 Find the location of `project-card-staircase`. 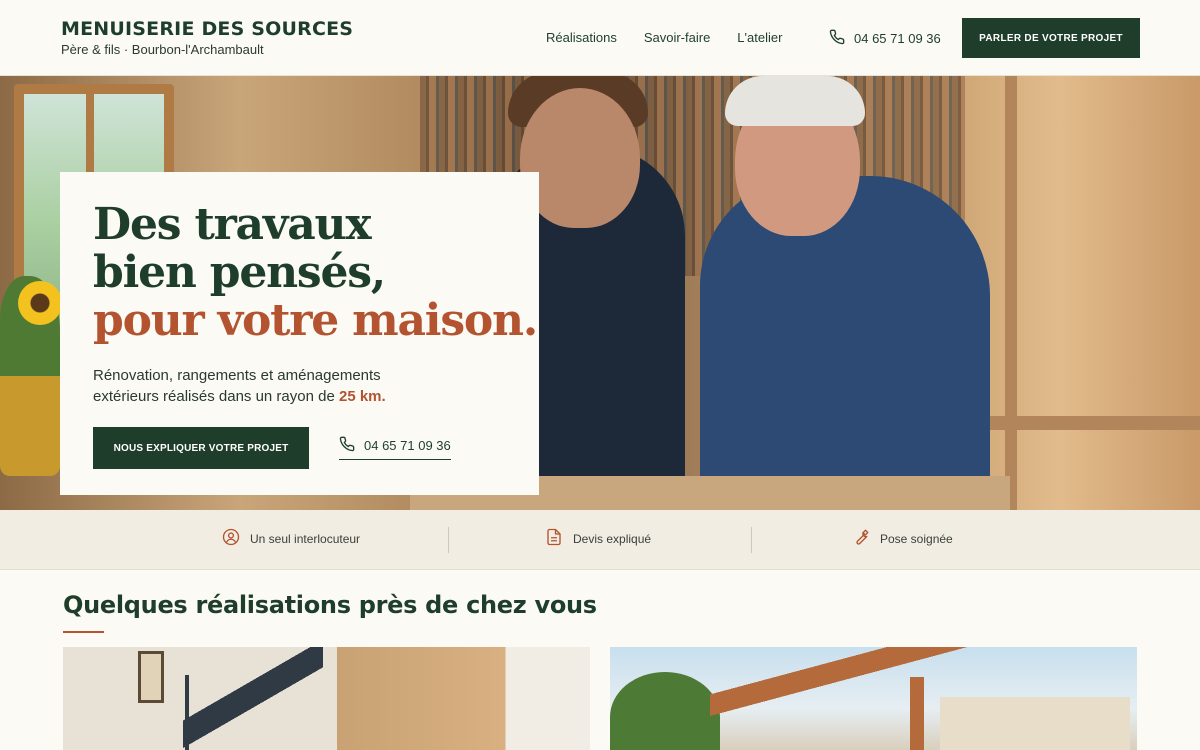

project-card-staircase is located at coordinates (326, 698).